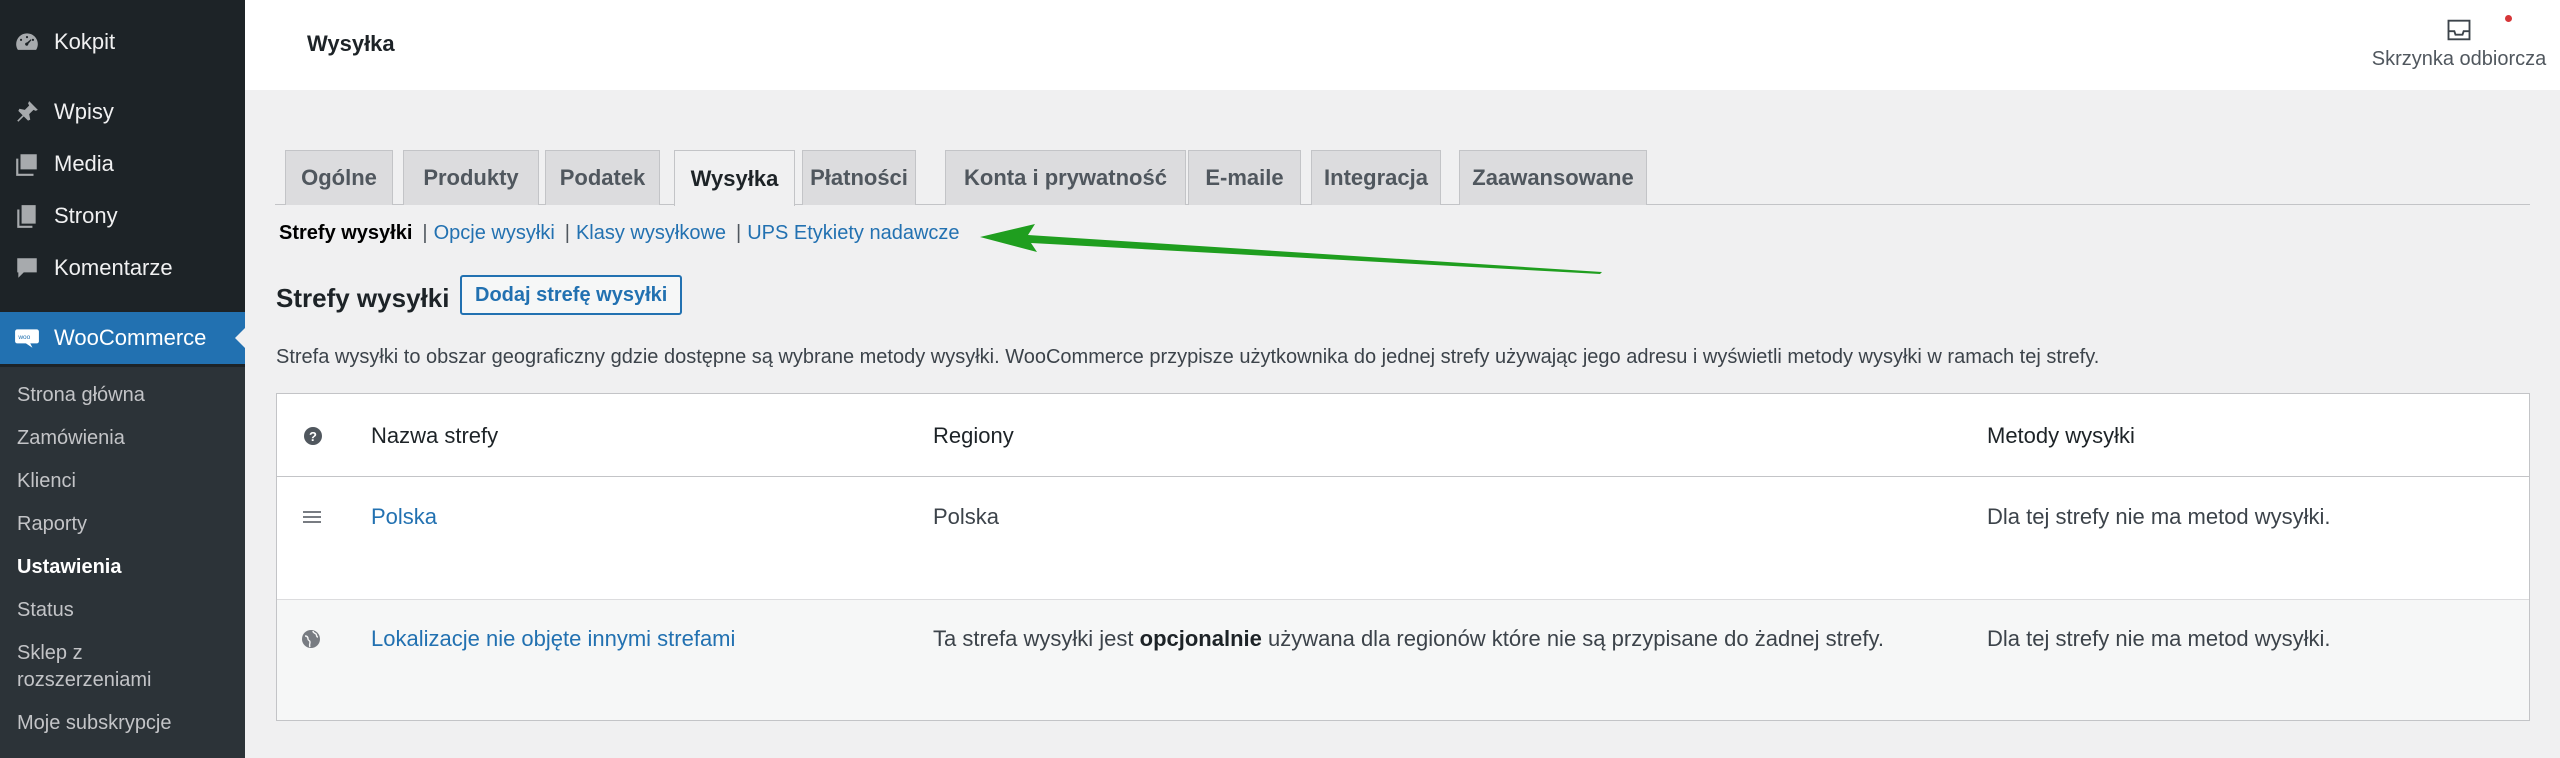  Describe the element at coordinates (27, 216) in the screenshot. I see `pages-icon` at that location.